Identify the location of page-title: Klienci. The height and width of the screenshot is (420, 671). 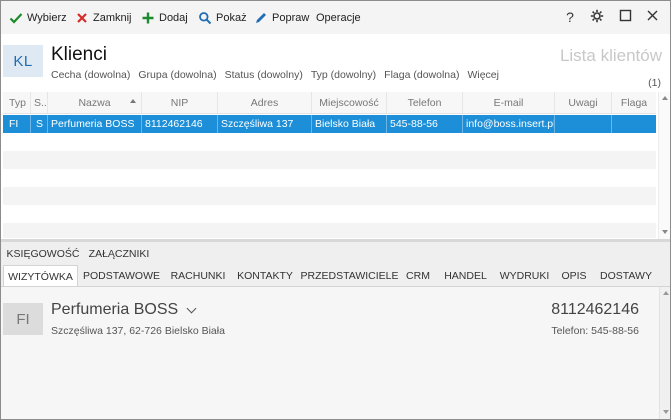
(79, 54).